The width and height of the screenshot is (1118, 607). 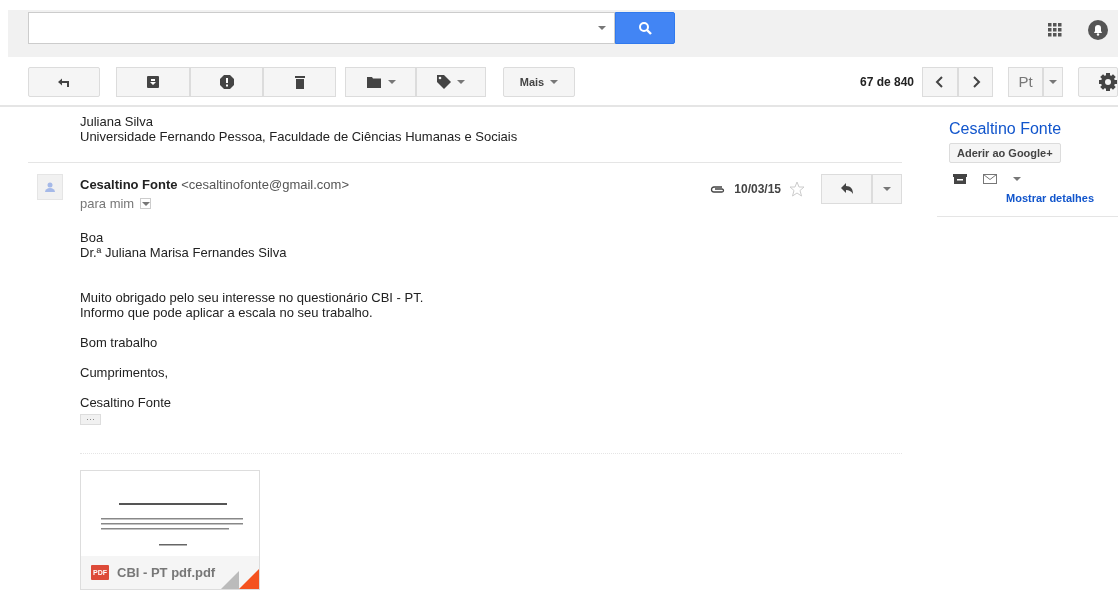 What do you see at coordinates (119, 342) in the screenshot?
I see `body-text: Bom trabalho` at bounding box center [119, 342].